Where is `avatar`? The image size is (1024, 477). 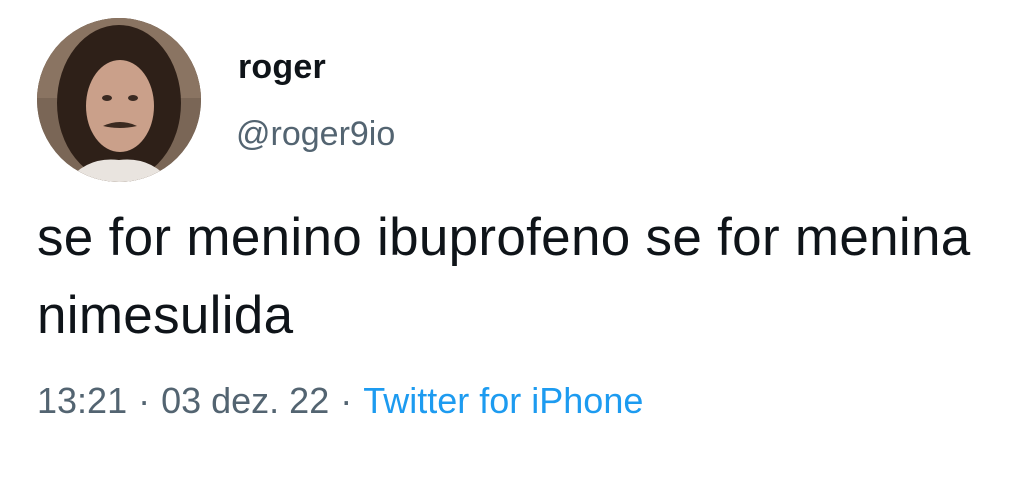 avatar is located at coordinates (119, 100).